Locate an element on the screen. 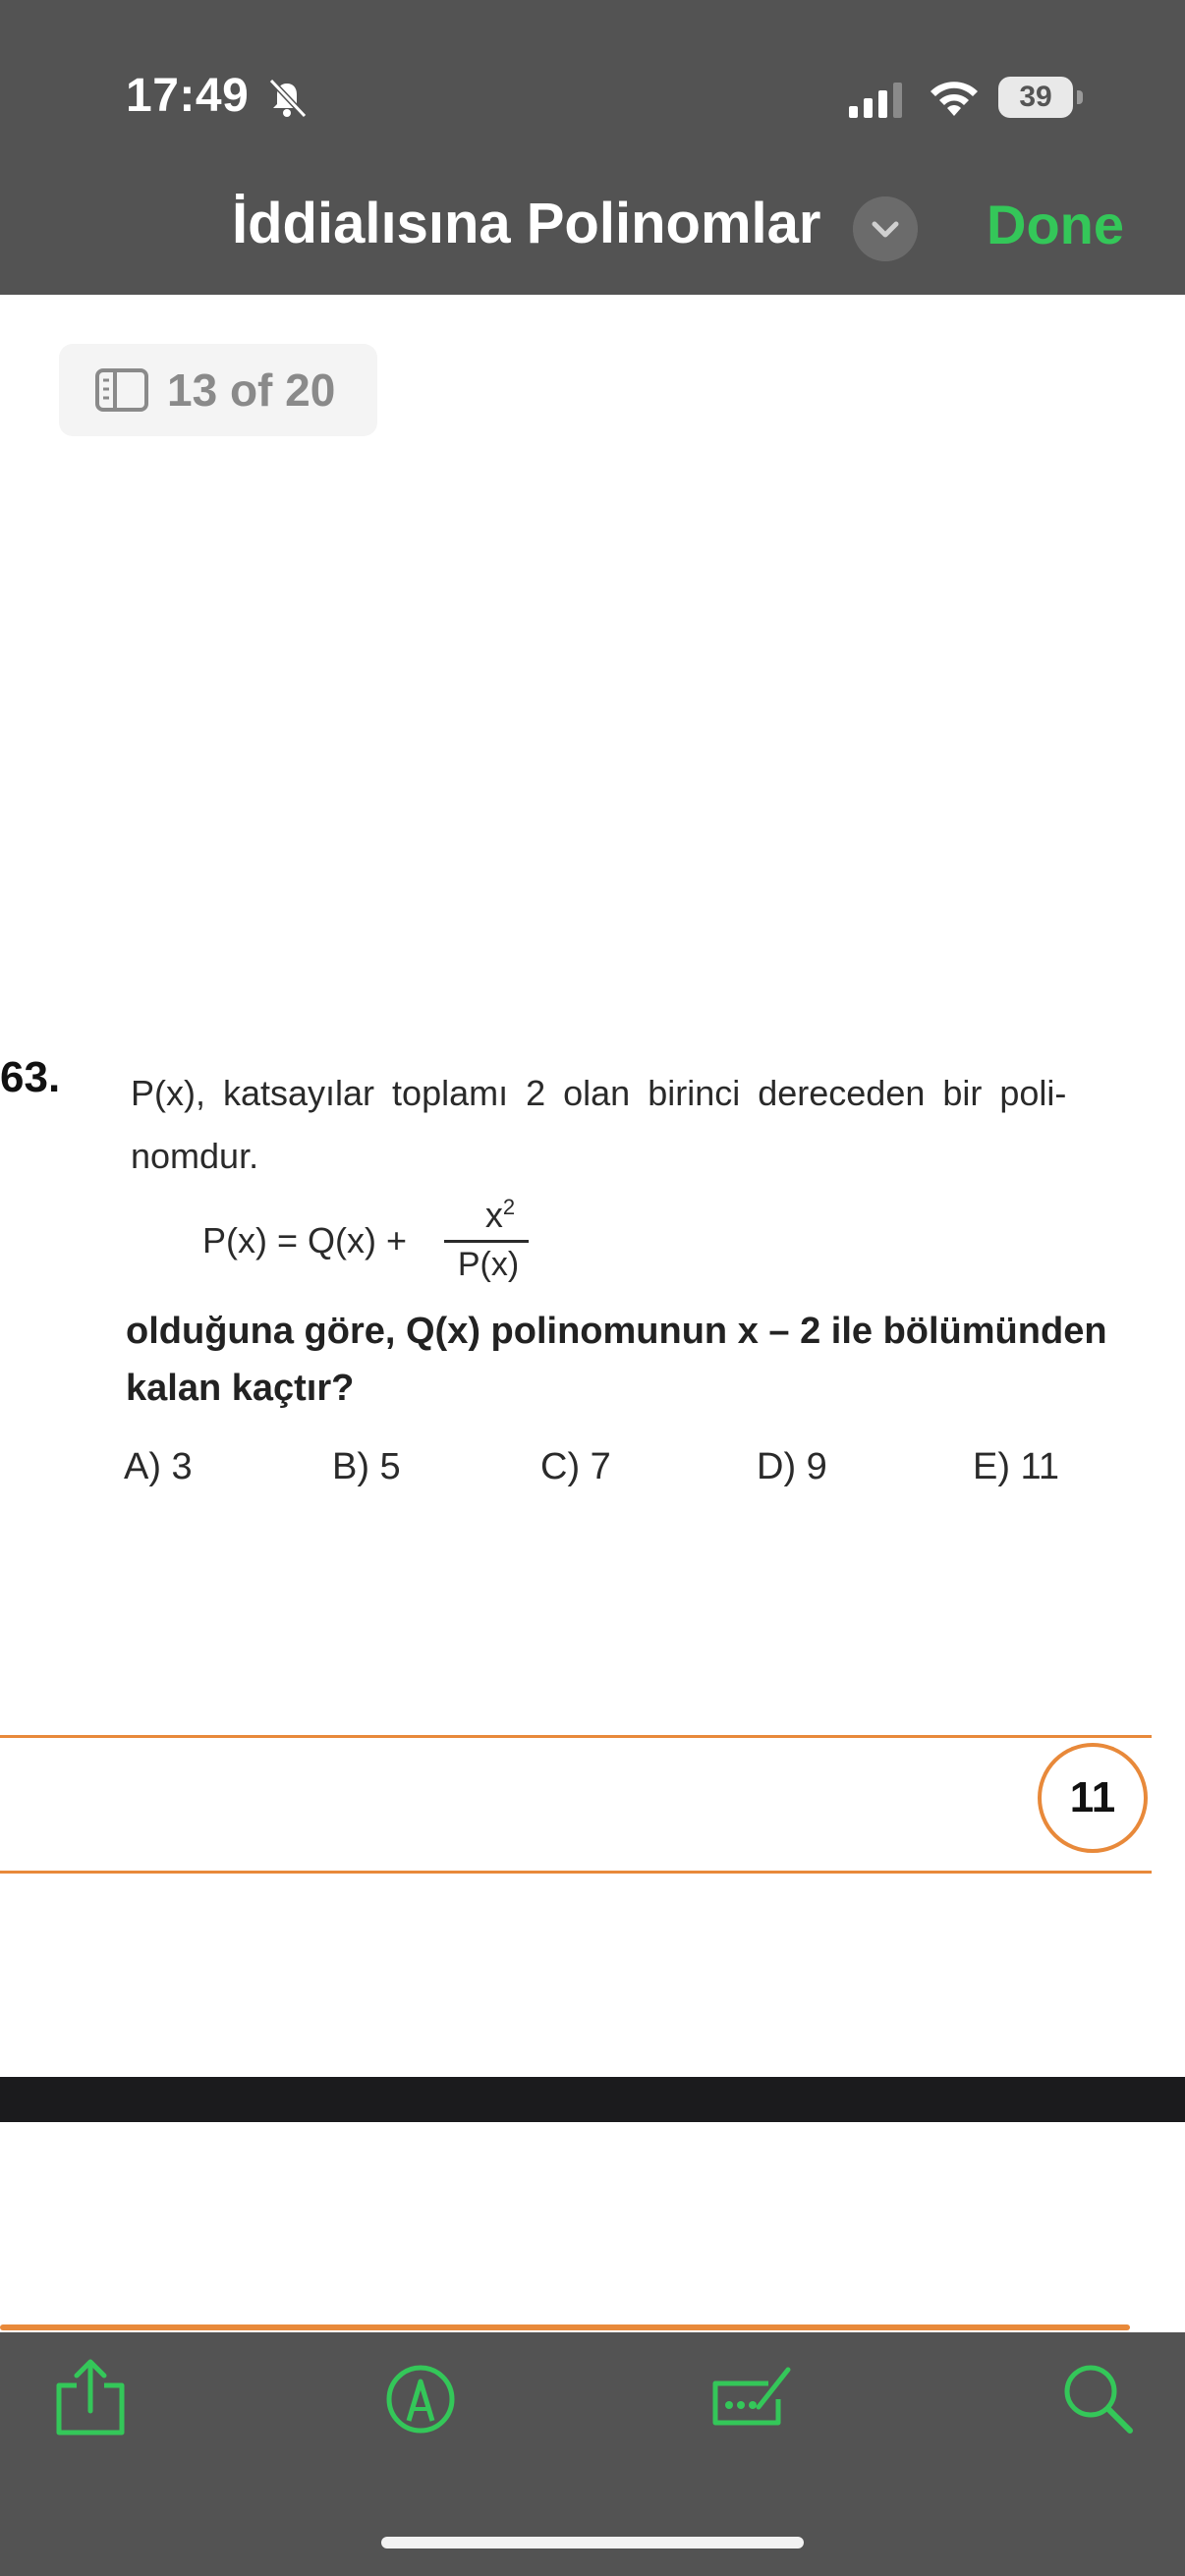 This screenshot has height=2576, width=1185. done-button: Done is located at coordinates (1056, 224).